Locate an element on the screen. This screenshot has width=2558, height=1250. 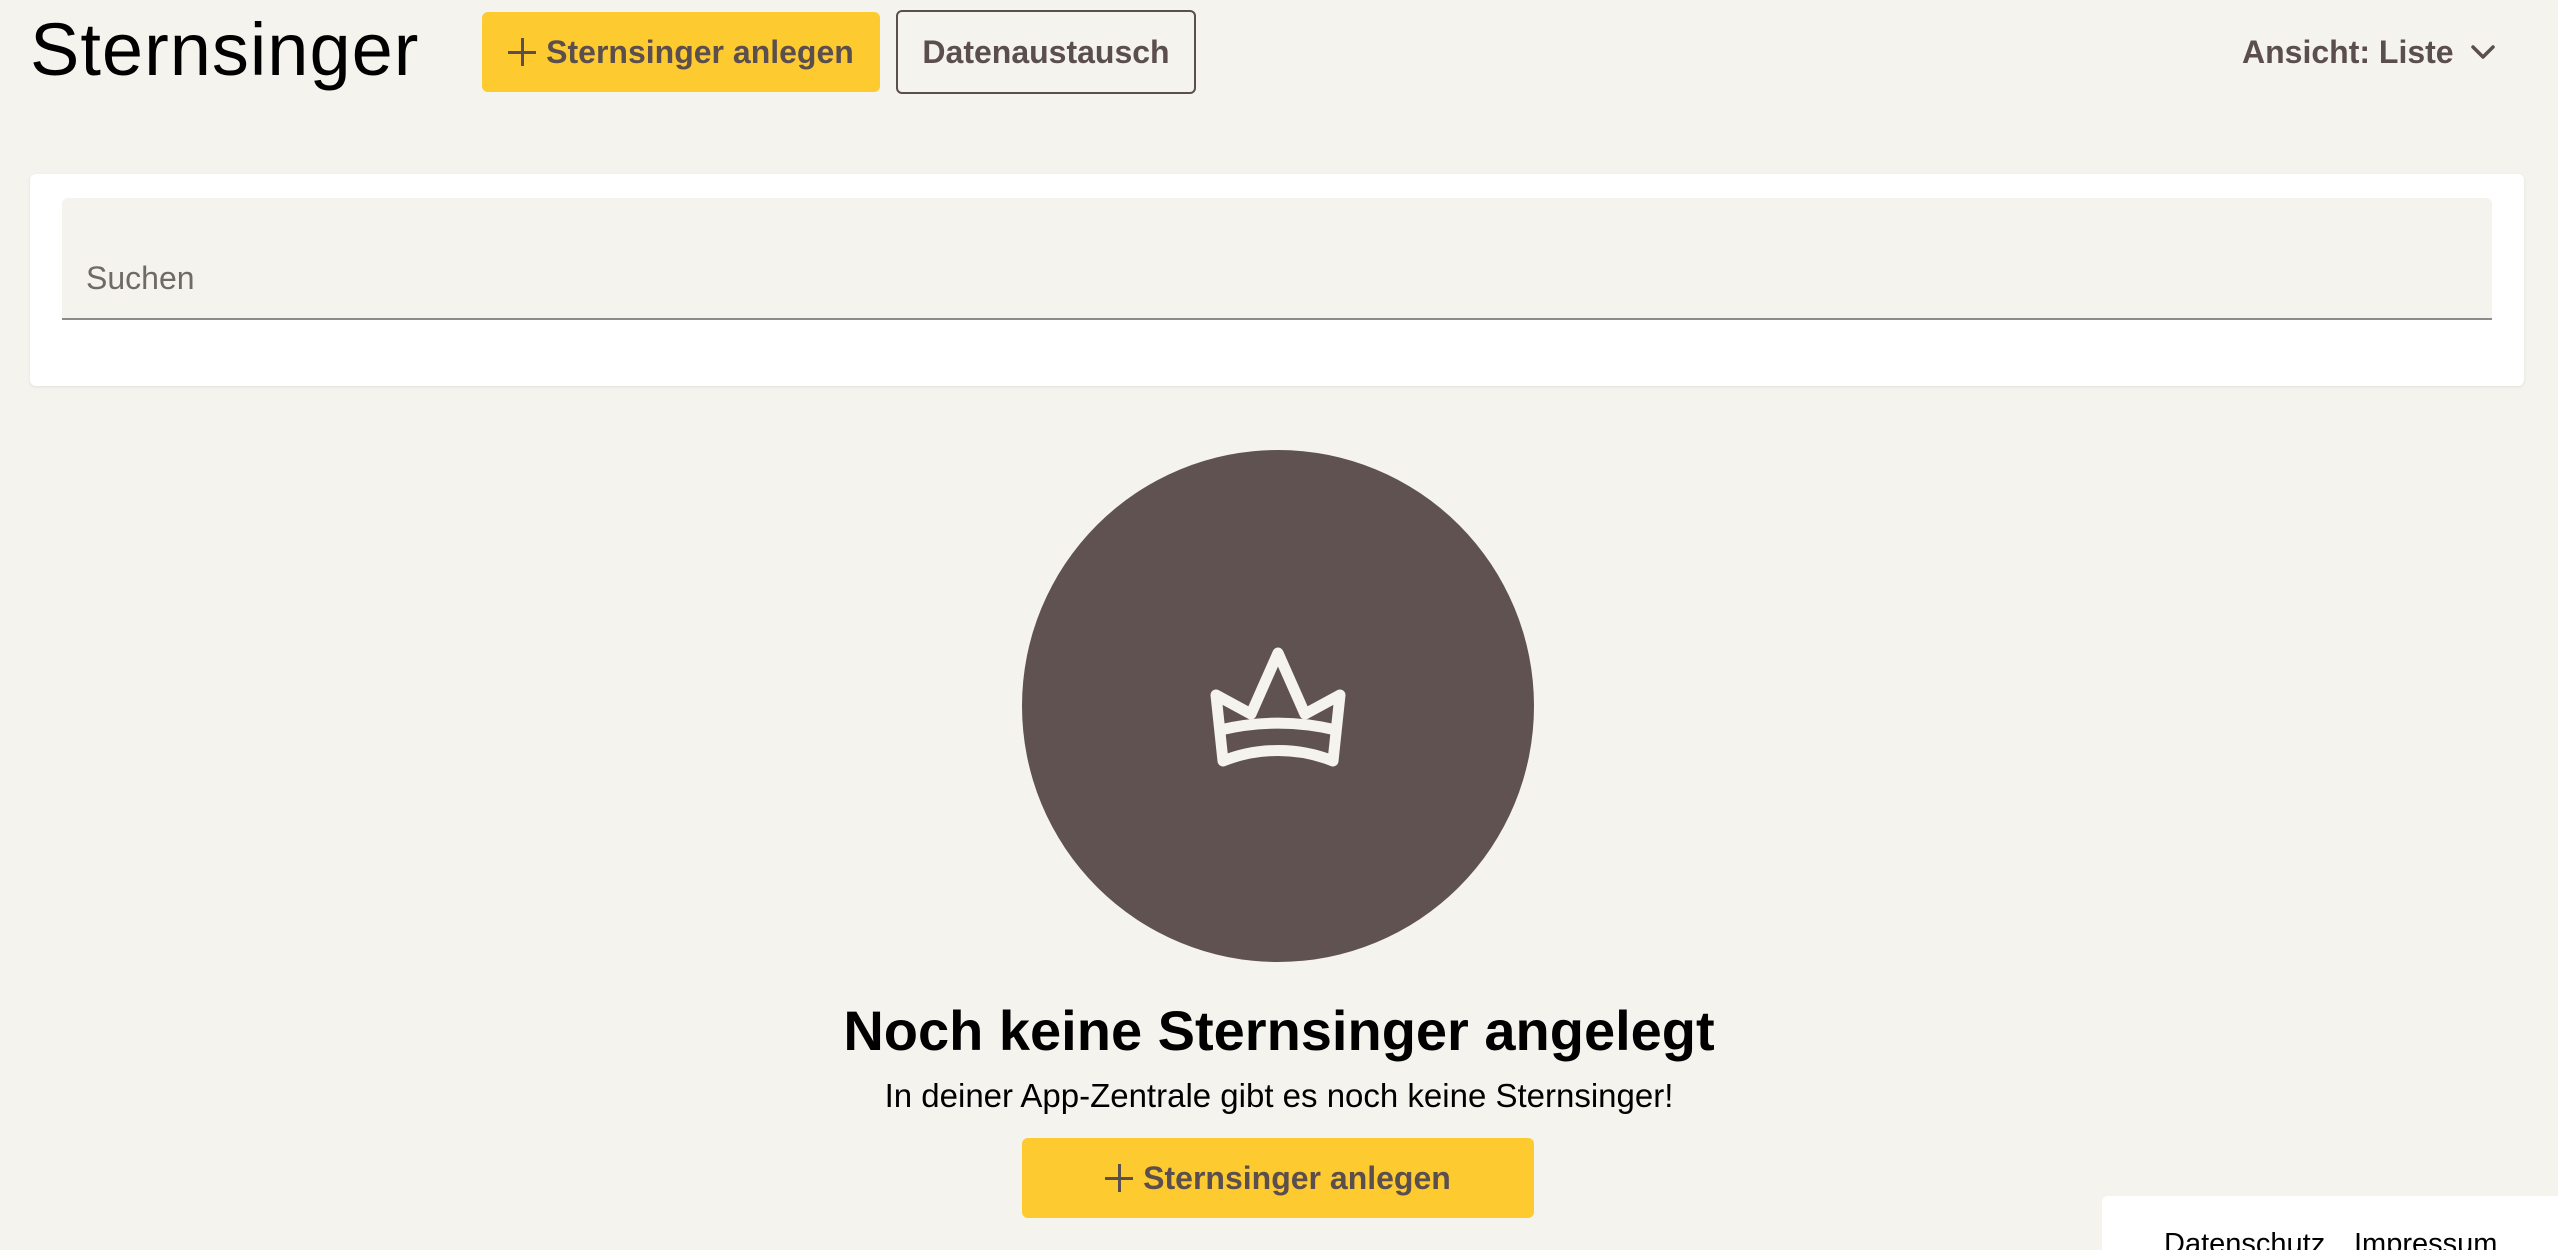
data-exchange-label: Datenaustausch is located at coordinates (1046, 51).